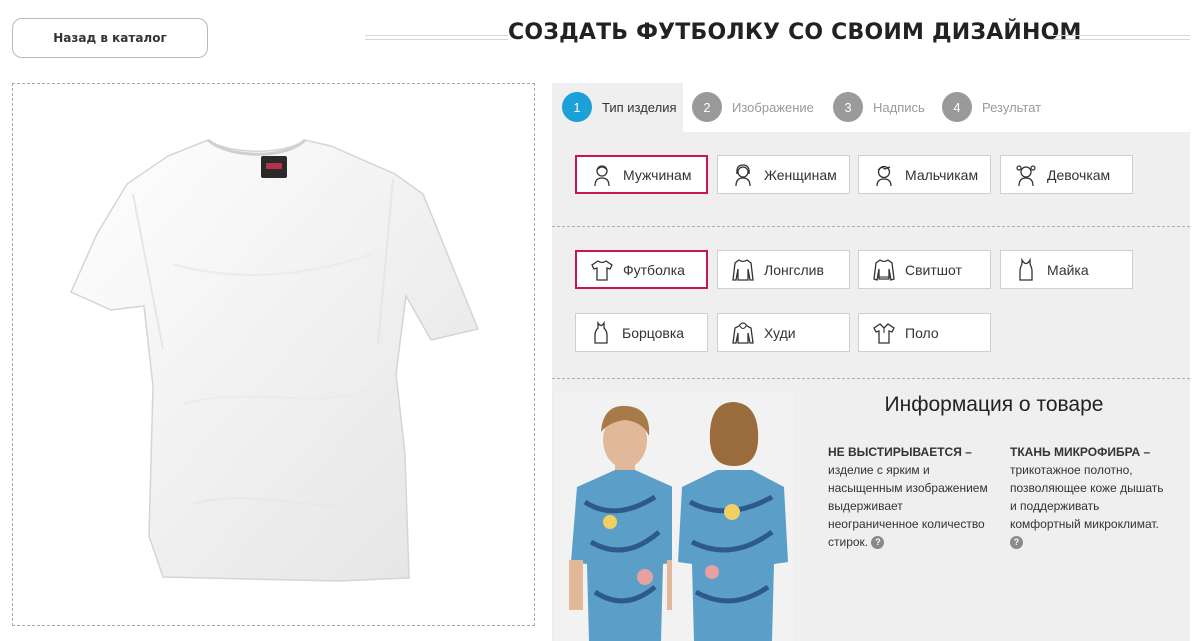 Image resolution: width=1200 pixels, height=641 pixels. I want to click on step-label: Изображение, so click(773, 107).